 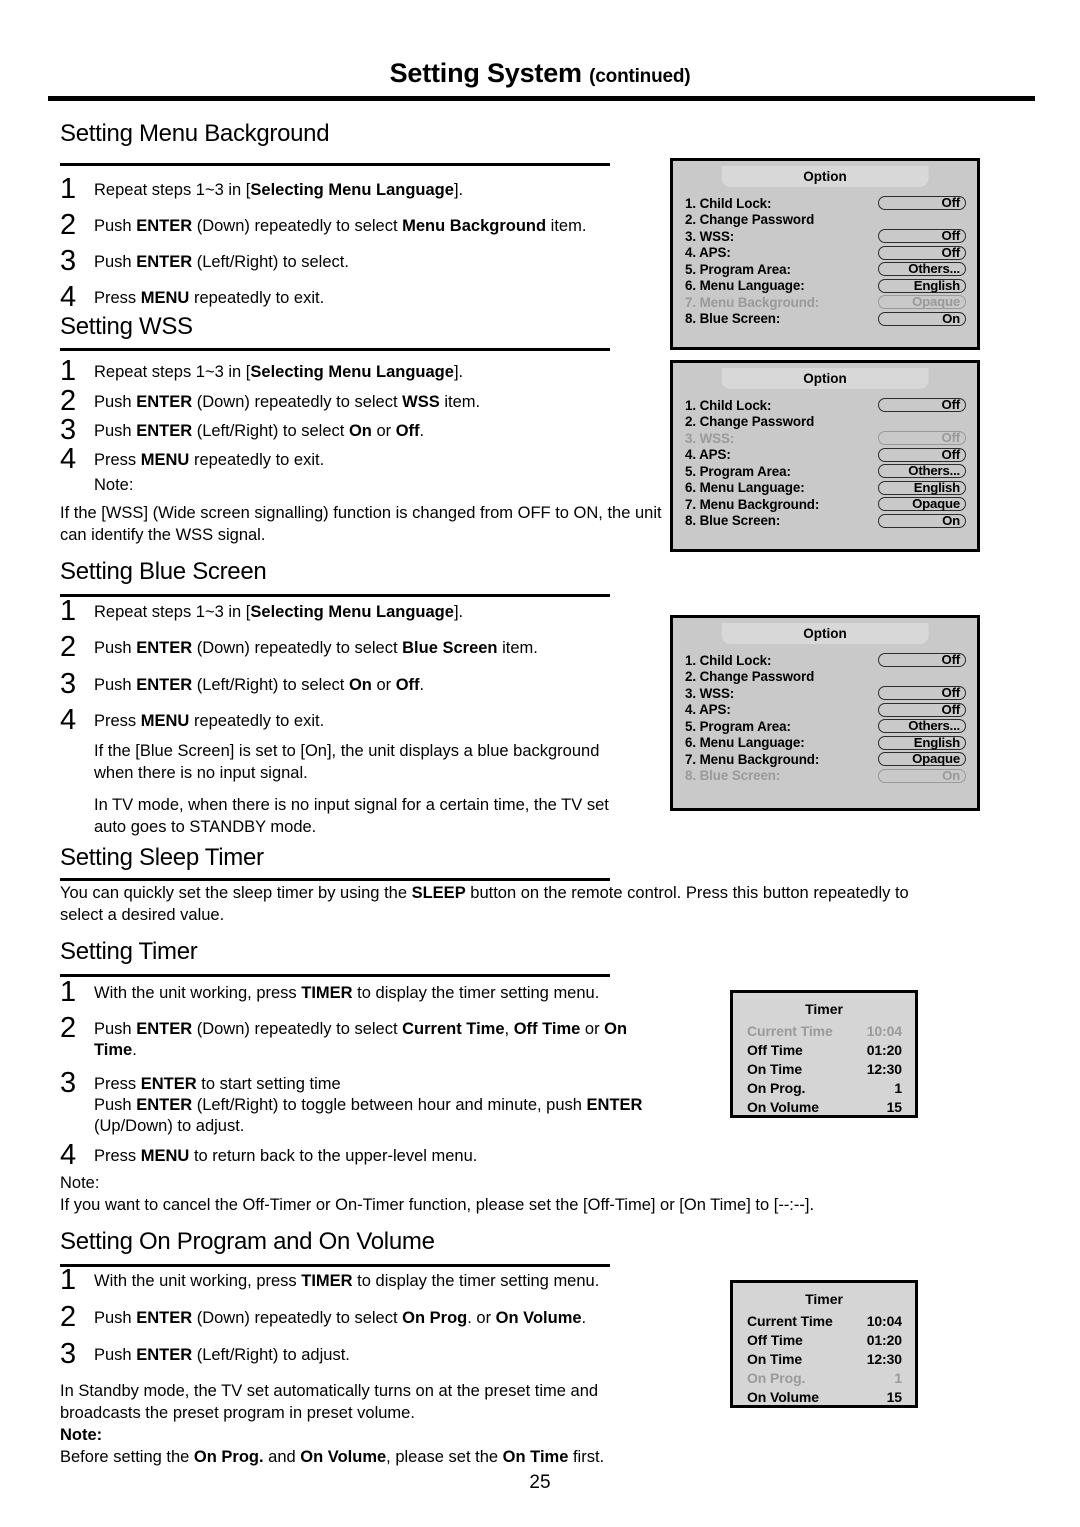 I want to click on osd-title: Option, so click(x=825, y=176).